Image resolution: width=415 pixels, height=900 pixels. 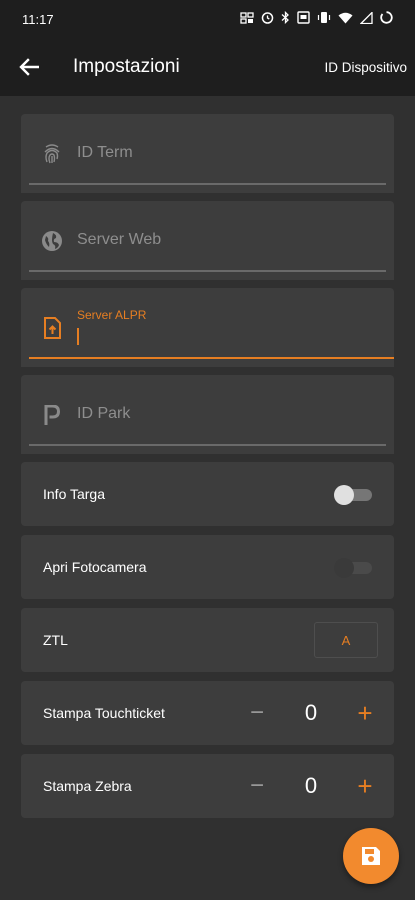 I want to click on parking-icon, so click(x=52, y=415).